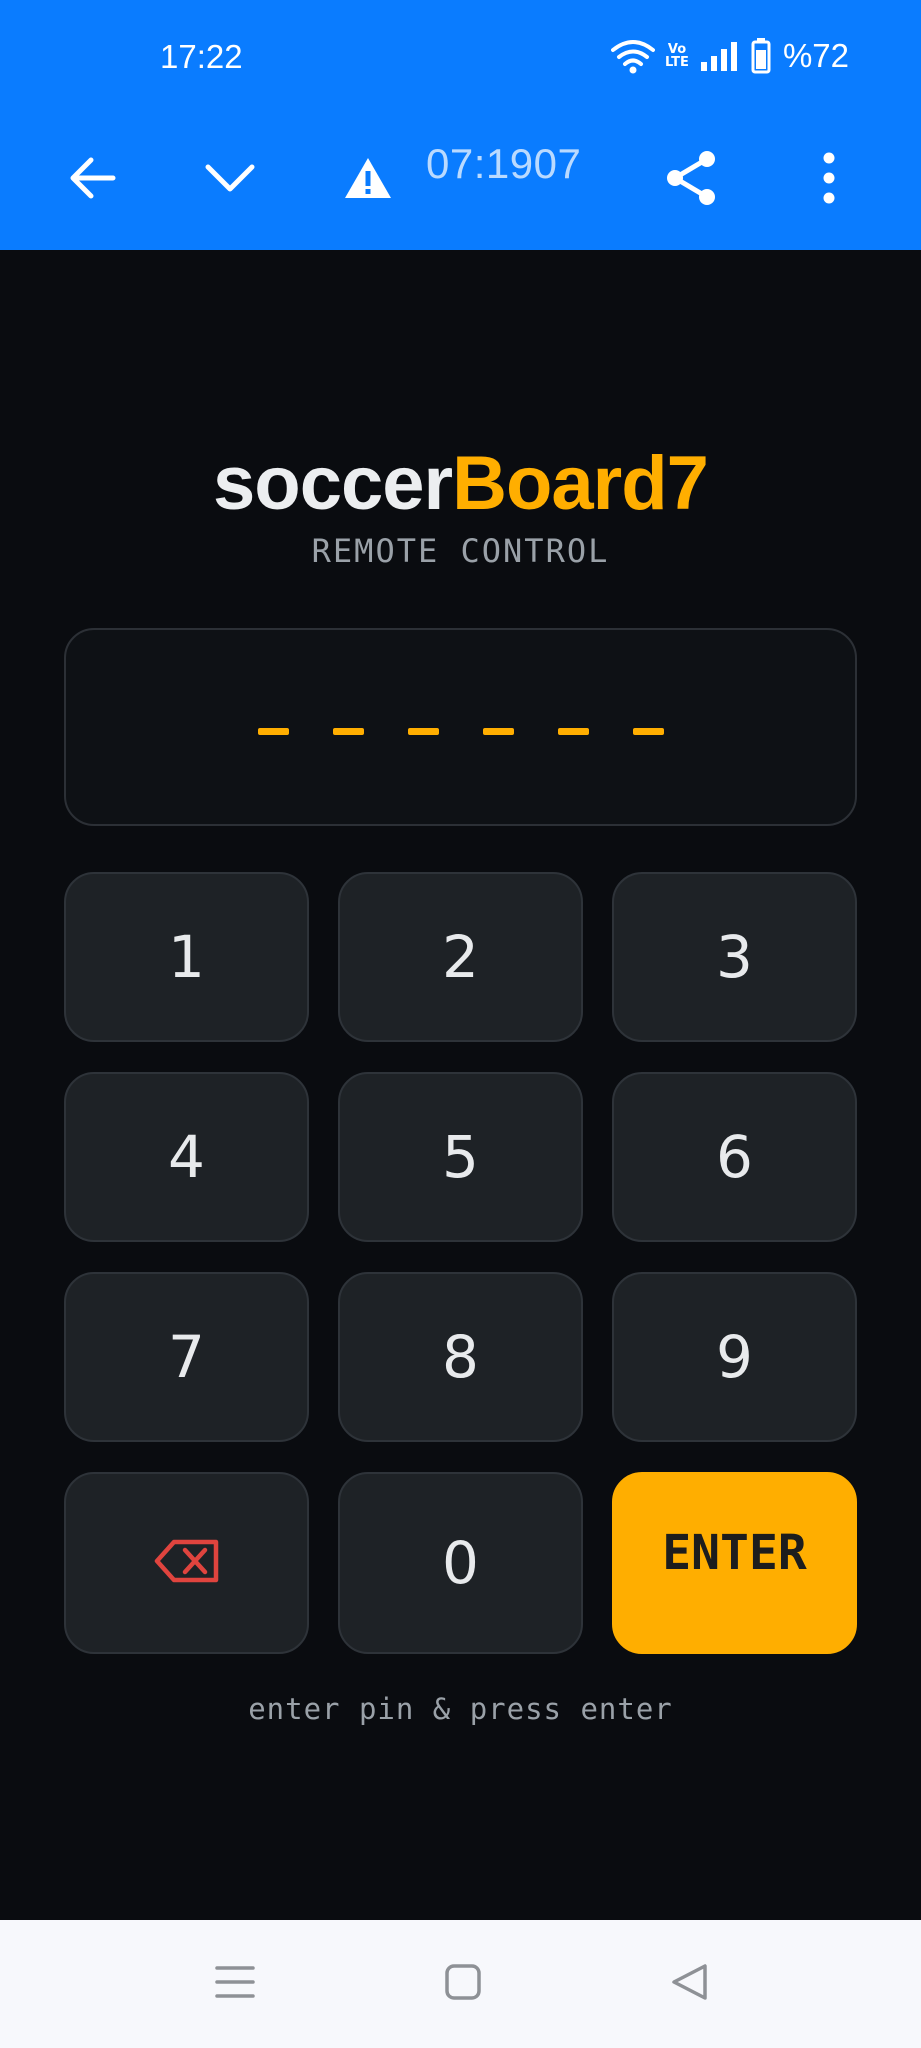  I want to click on warning-icon, so click(368, 180).